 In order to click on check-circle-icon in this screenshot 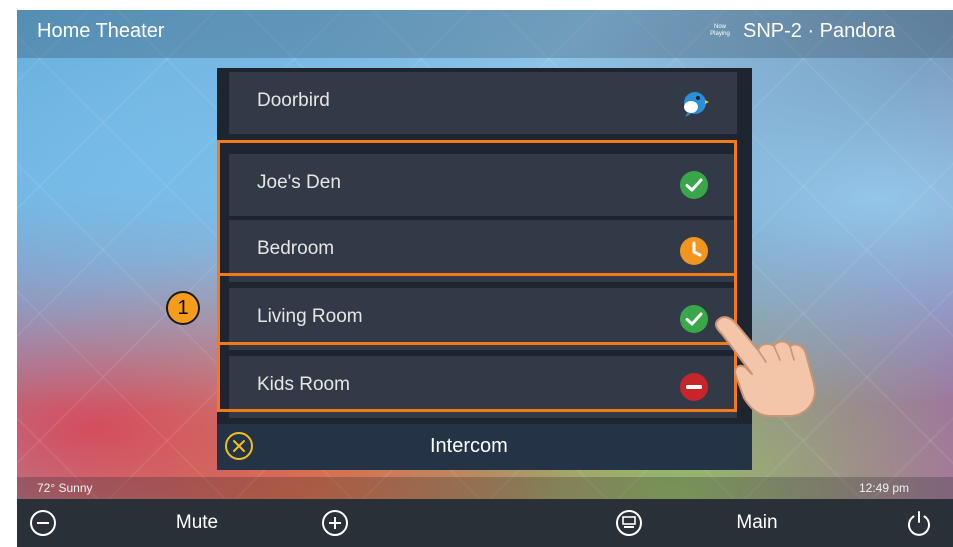, I will do `click(694, 185)`.